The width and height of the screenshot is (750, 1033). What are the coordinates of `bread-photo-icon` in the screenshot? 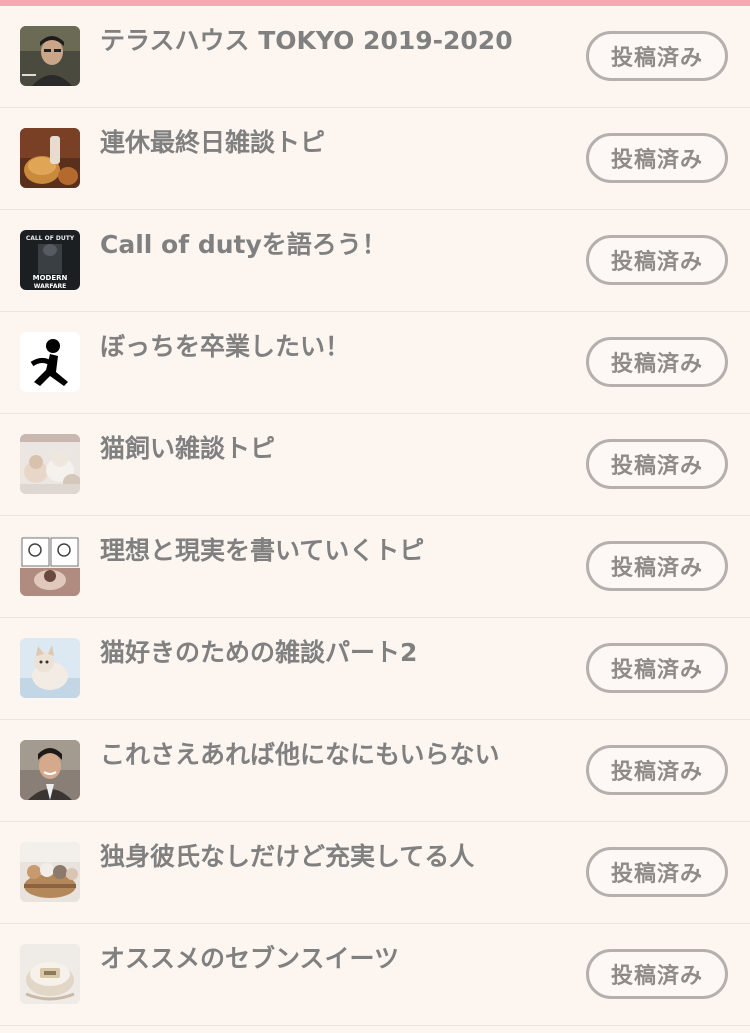 It's located at (50, 158).